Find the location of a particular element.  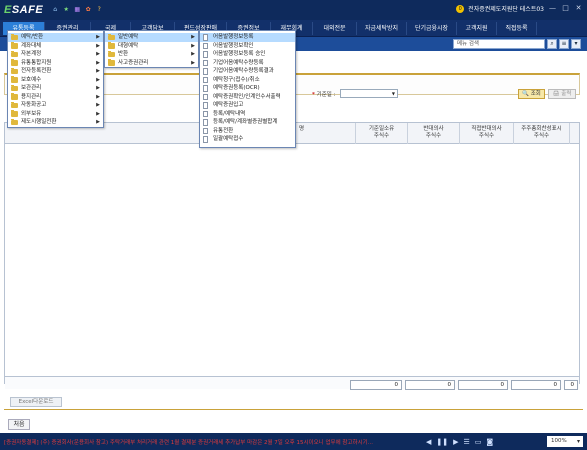

minimize-icon: — is located at coordinates (552, 8).